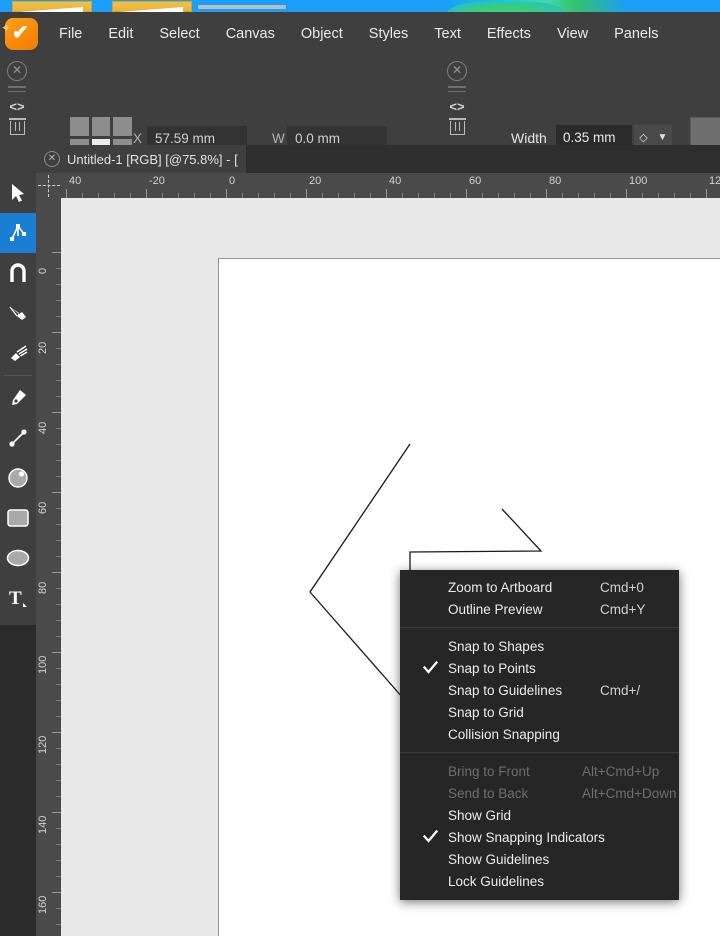 This screenshot has height=936, width=720. What do you see at coordinates (378, 185) in the screenshot?
I see `horizontal-ruler: 40 -20 0 20 40 60 80 100 120` at bounding box center [378, 185].